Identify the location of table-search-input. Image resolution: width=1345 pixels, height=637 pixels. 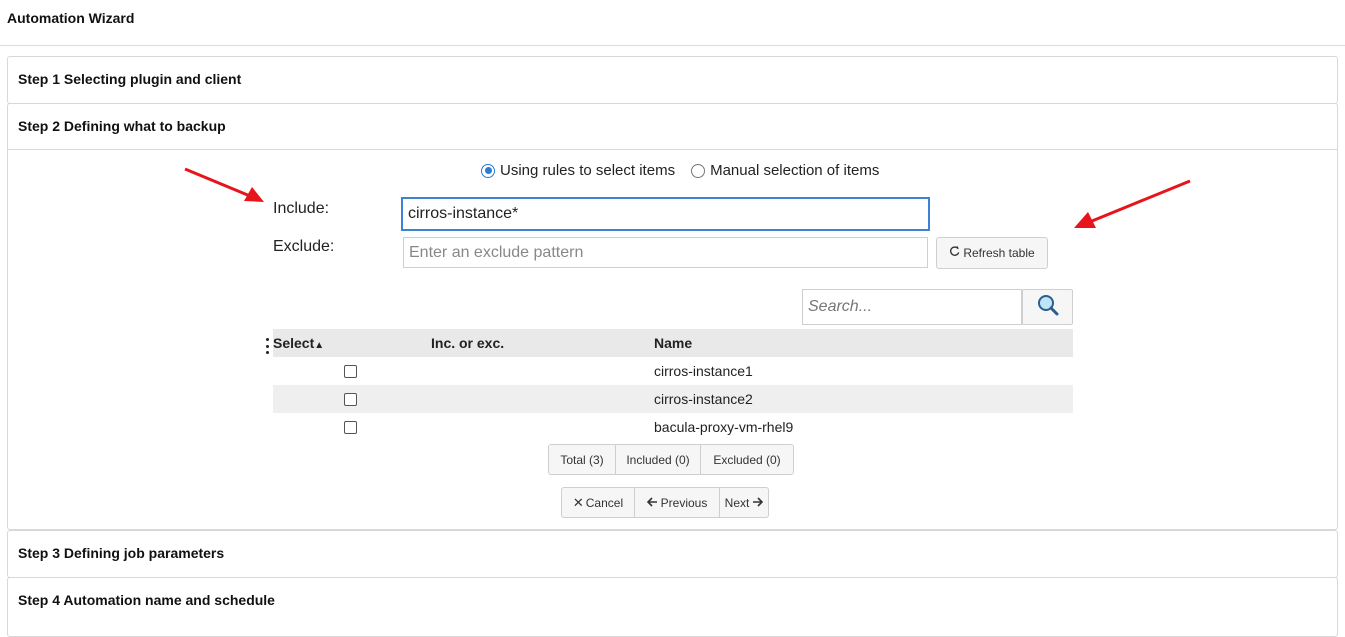
(912, 307).